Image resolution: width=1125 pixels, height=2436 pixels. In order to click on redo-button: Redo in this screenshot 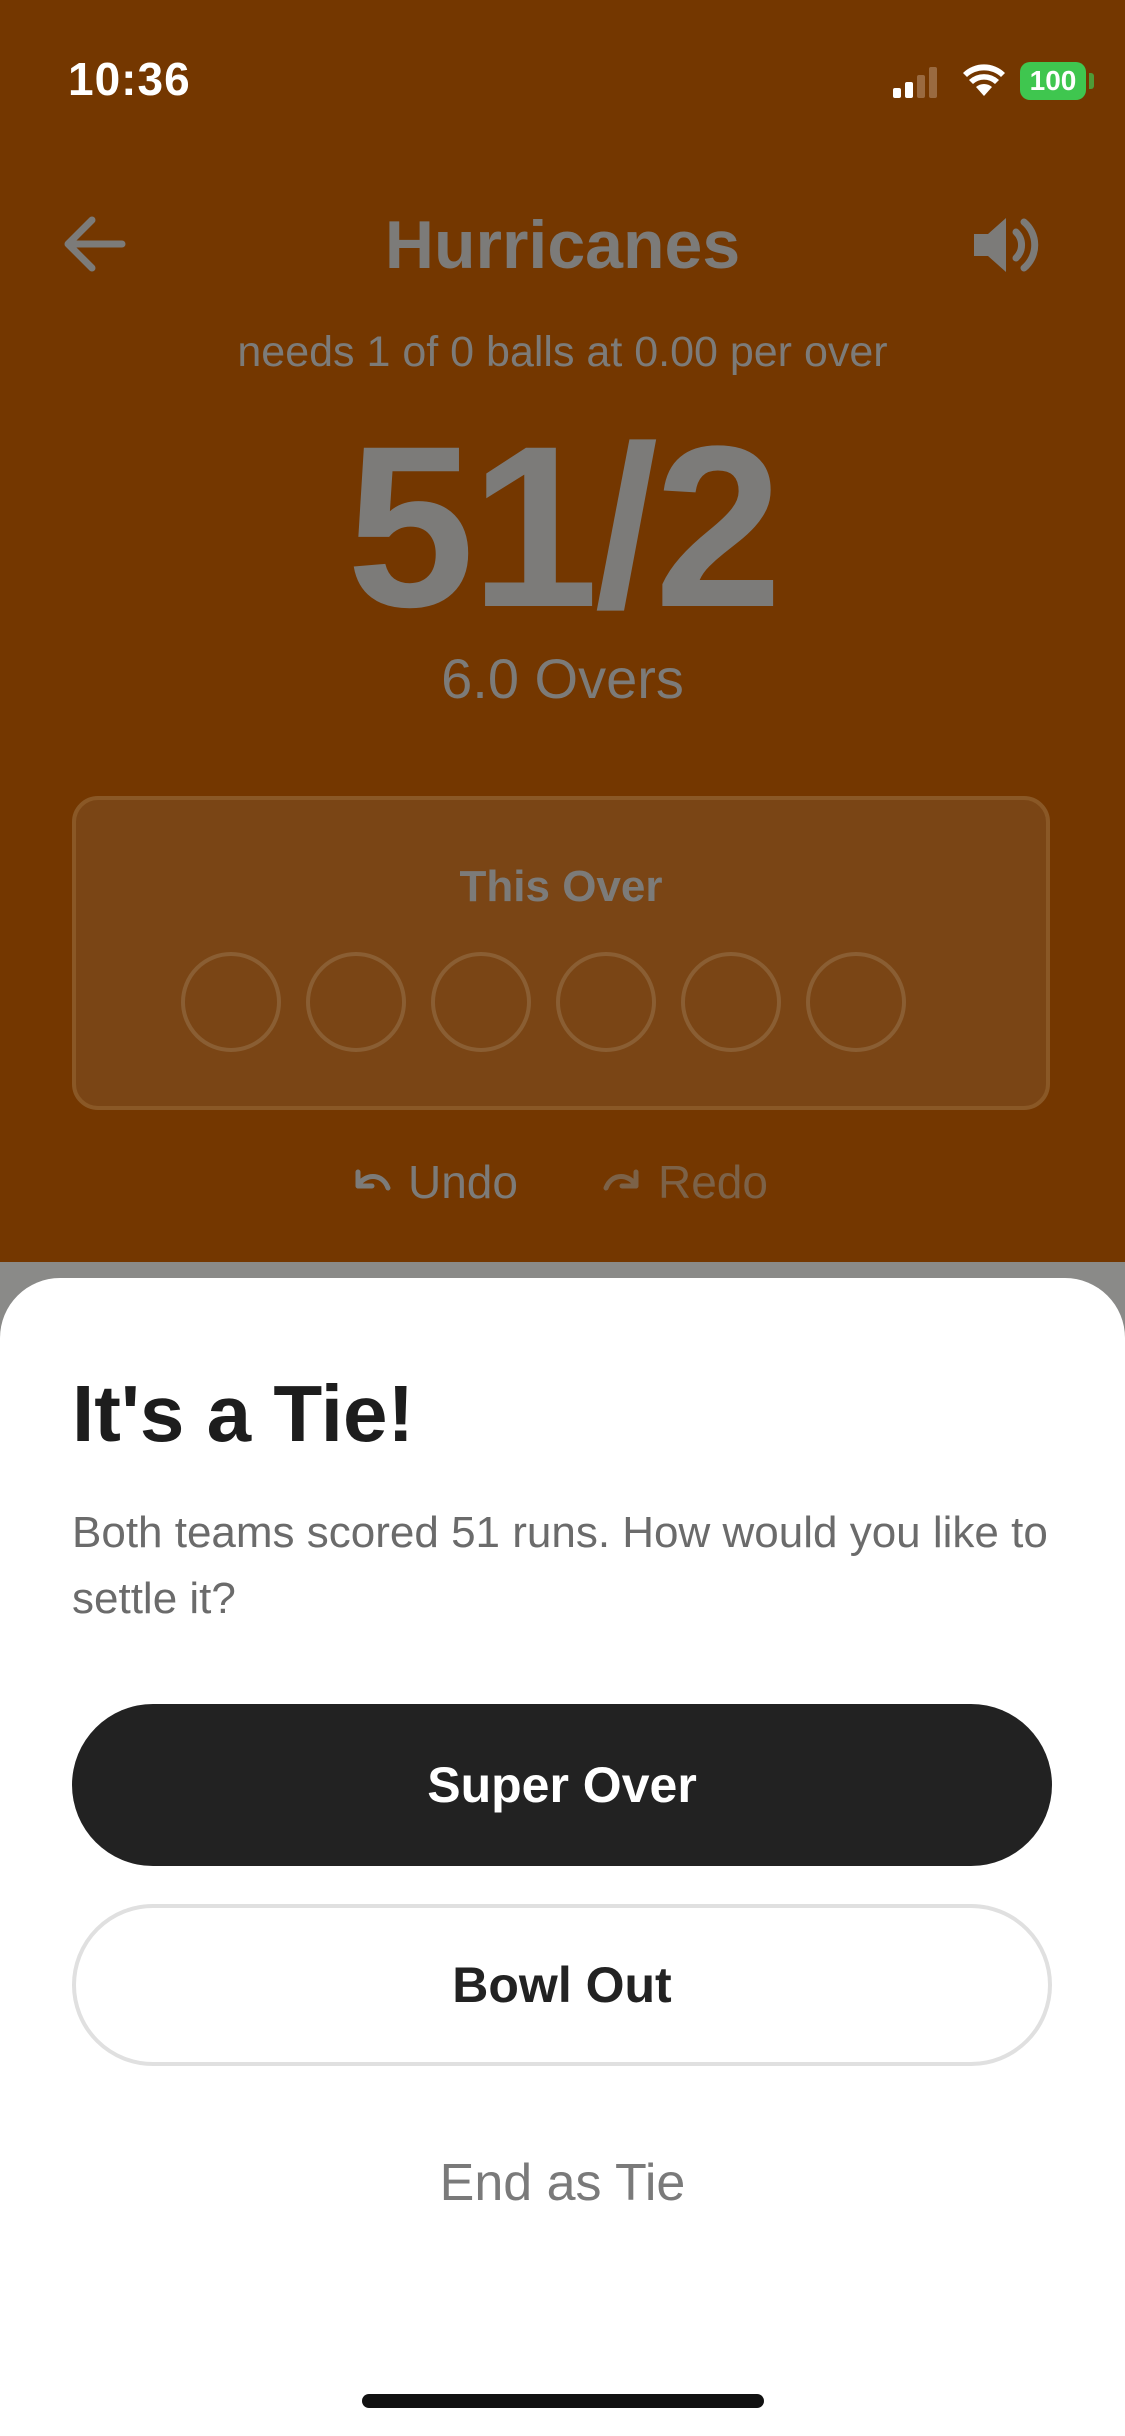, I will do `click(684, 1182)`.